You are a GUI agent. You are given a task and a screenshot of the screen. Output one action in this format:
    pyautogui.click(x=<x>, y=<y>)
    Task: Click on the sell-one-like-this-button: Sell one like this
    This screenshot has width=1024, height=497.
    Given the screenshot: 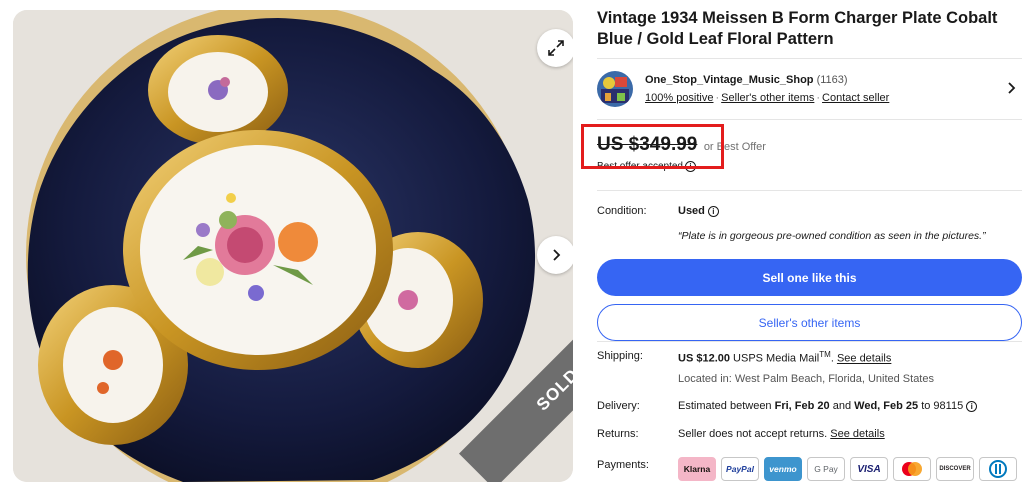 What is the action you would take?
    pyautogui.click(x=809, y=277)
    